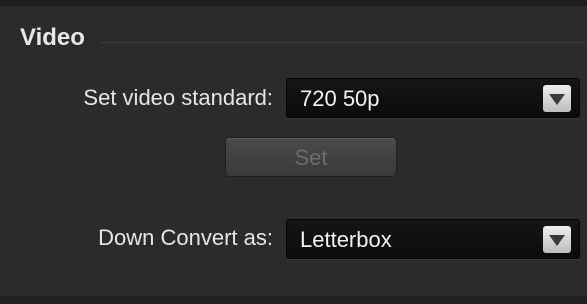 The image size is (587, 304). Describe the element at coordinates (343, 42) in the screenshot. I see `section-divider` at that location.